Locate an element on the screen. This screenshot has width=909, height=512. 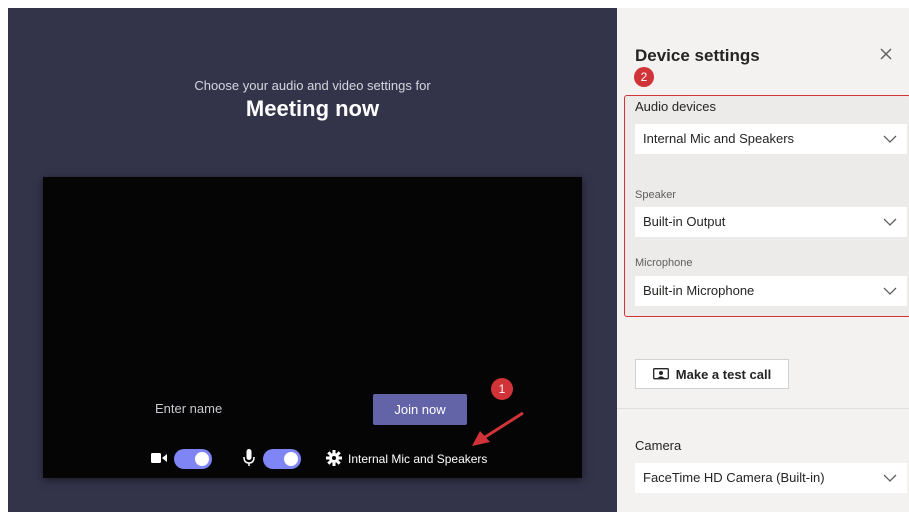
microphone-icon is located at coordinates (249, 457).